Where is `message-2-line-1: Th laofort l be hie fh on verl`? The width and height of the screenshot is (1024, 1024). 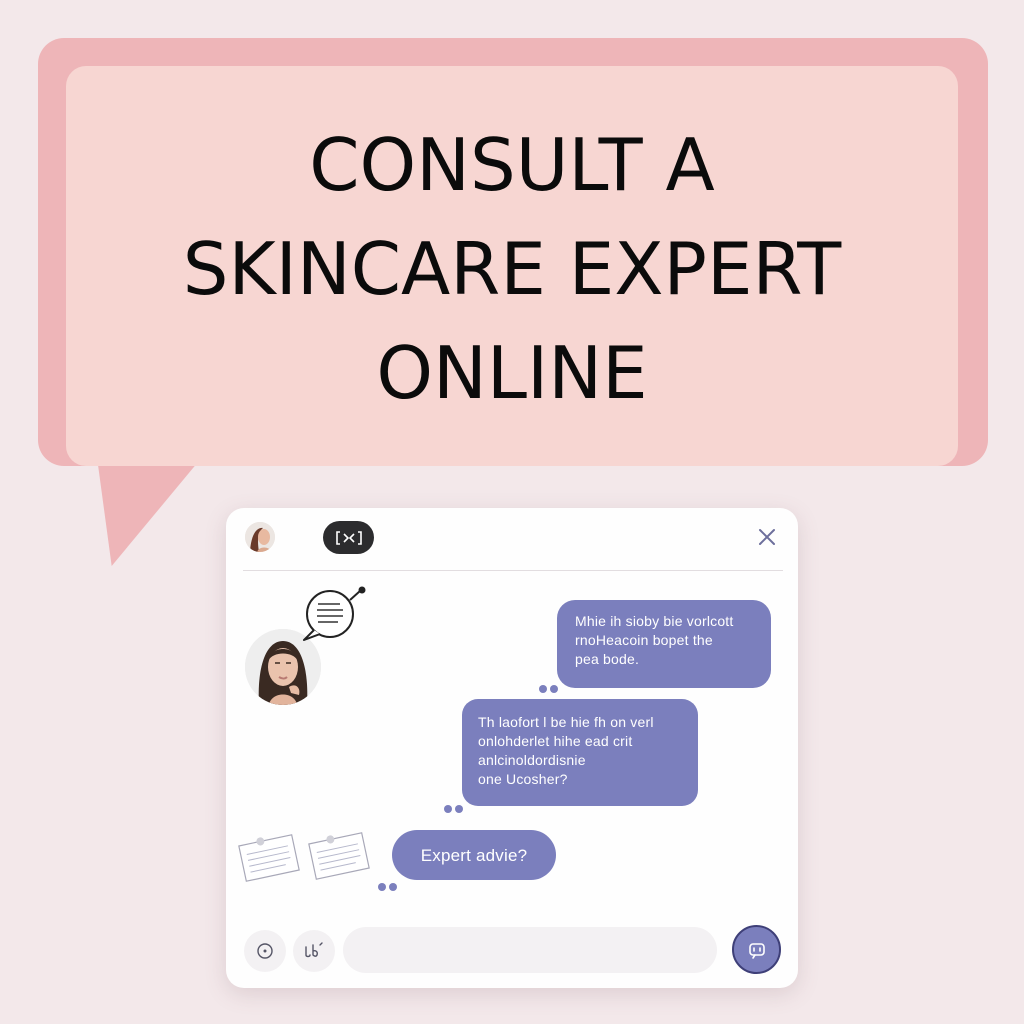 message-2-line-1: Th laofort l be hie fh on verl is located at coordinates (566, 722).